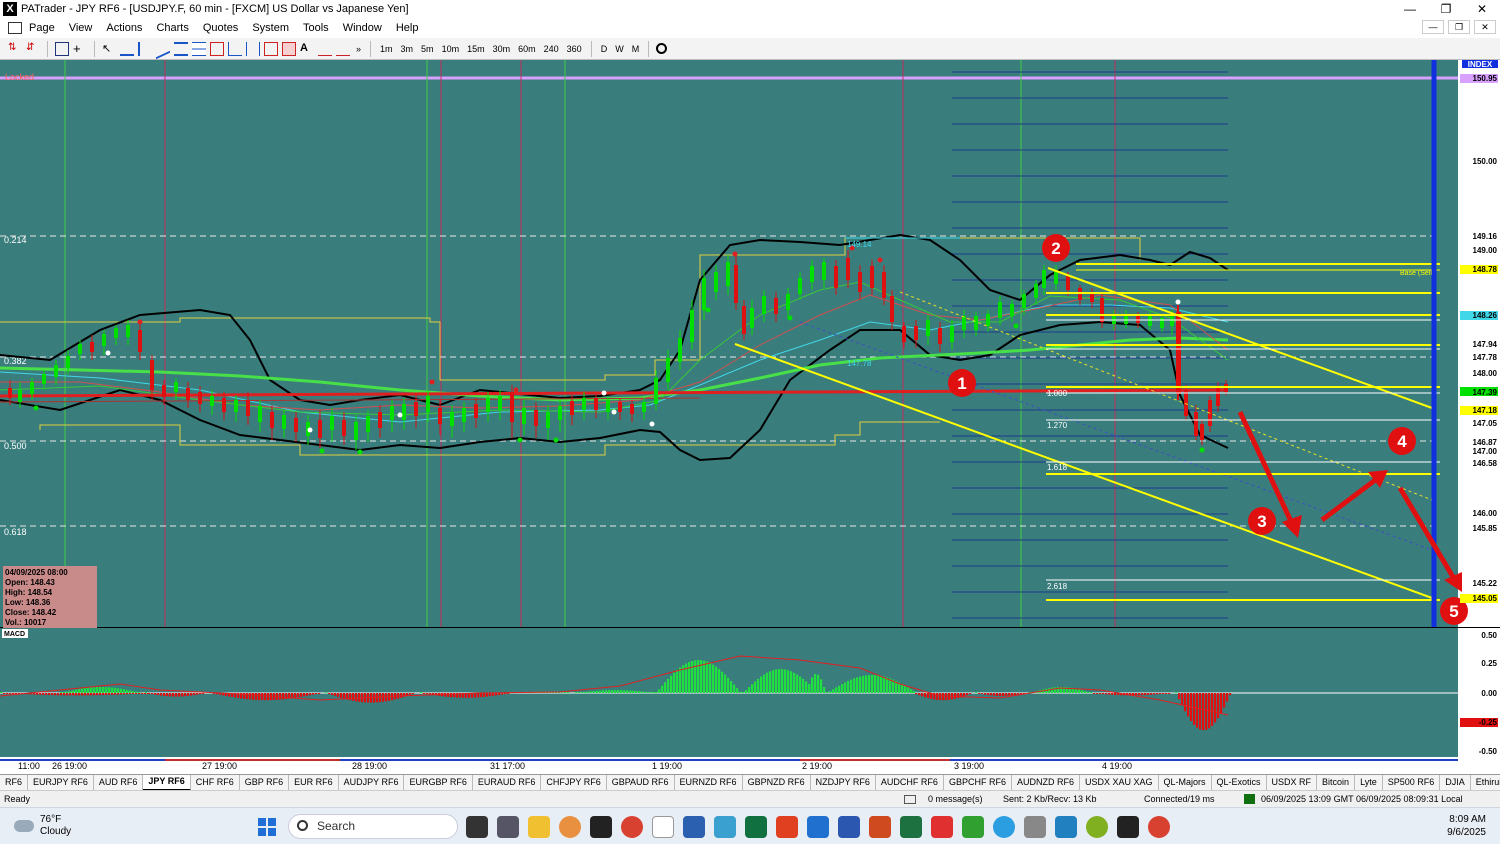  Describe the element at coordinates (386, 49) in the screenshot. I see `timeframe-1m: 1m` at that location.